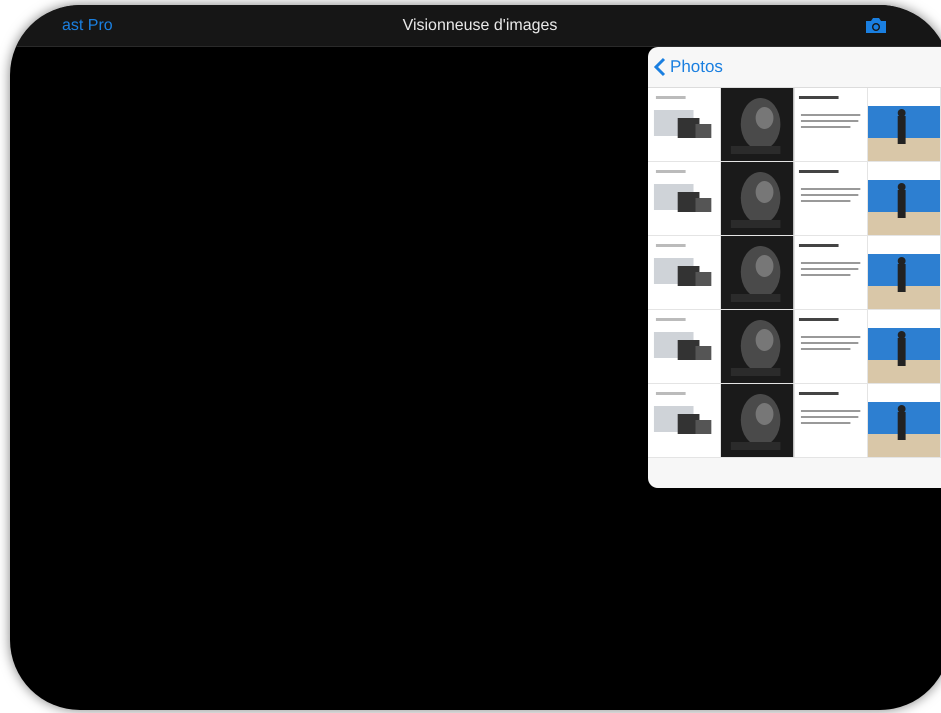 The image size is (941, 713). Describe the element at coordinates (660, 67) in the screenshot. I see `chevron-left-icon` at that location.